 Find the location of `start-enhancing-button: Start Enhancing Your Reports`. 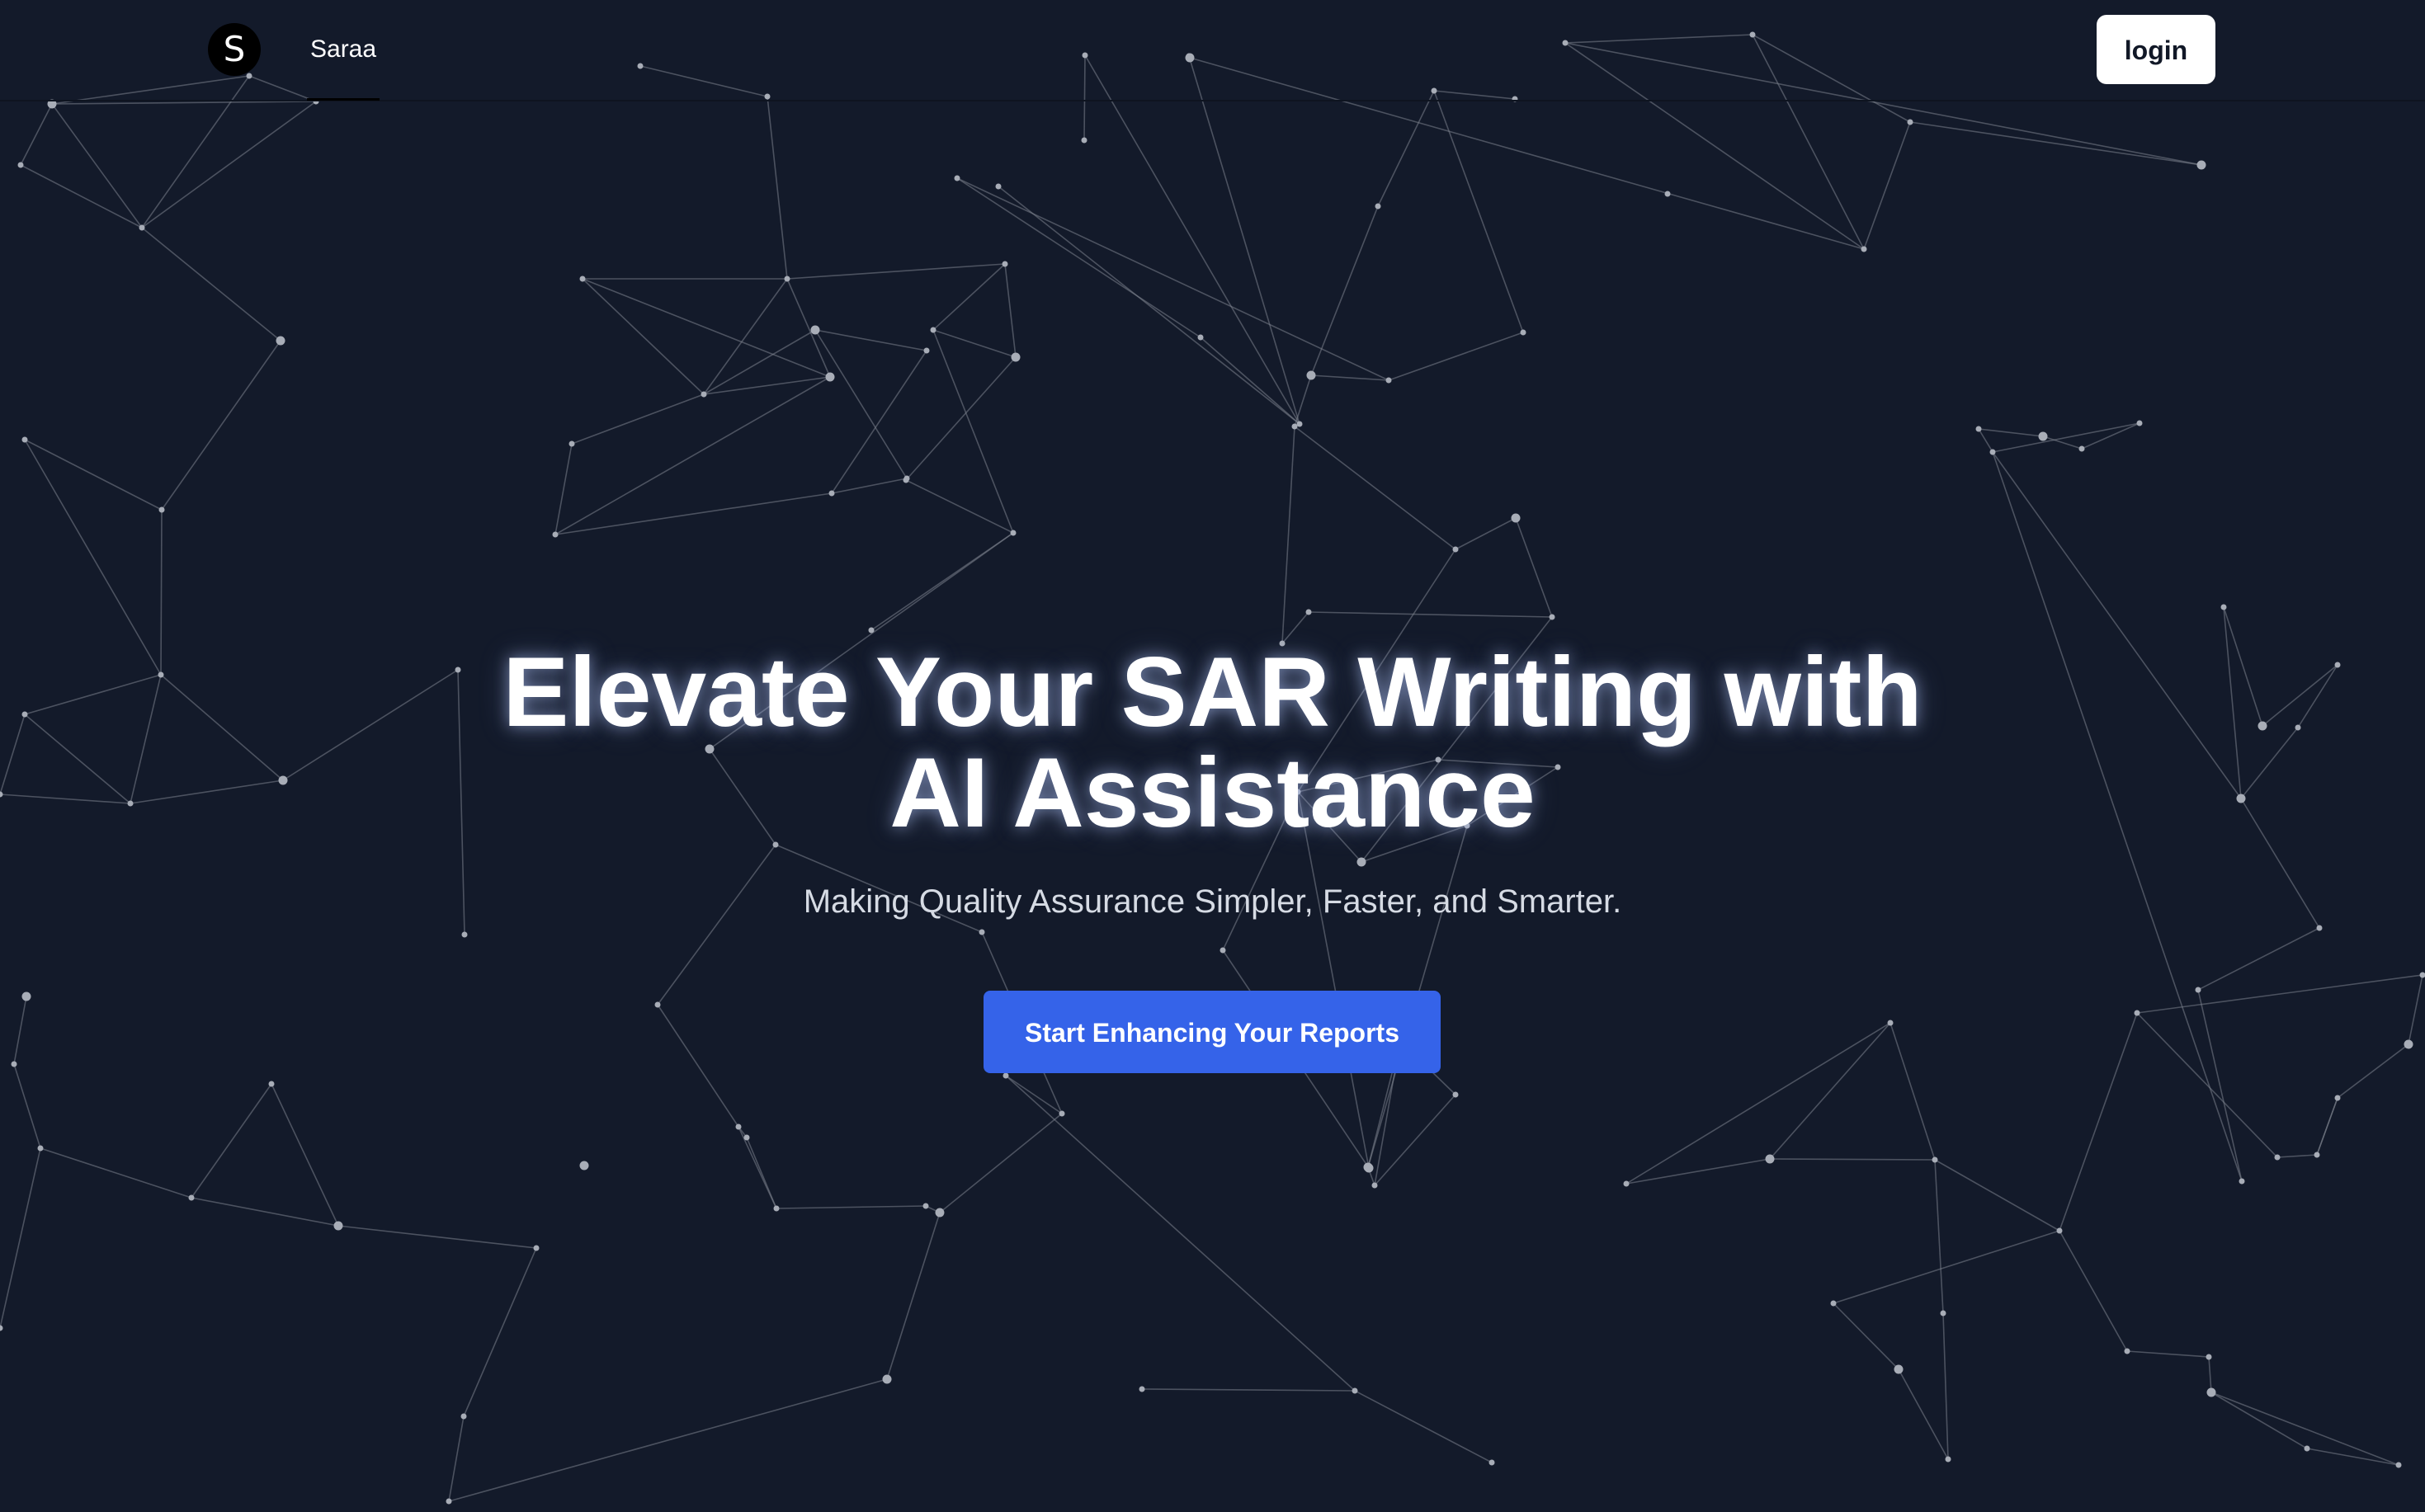

start-enhancing-button: Start Enhancing Your Reports is located at coordinates (1212, 1032).